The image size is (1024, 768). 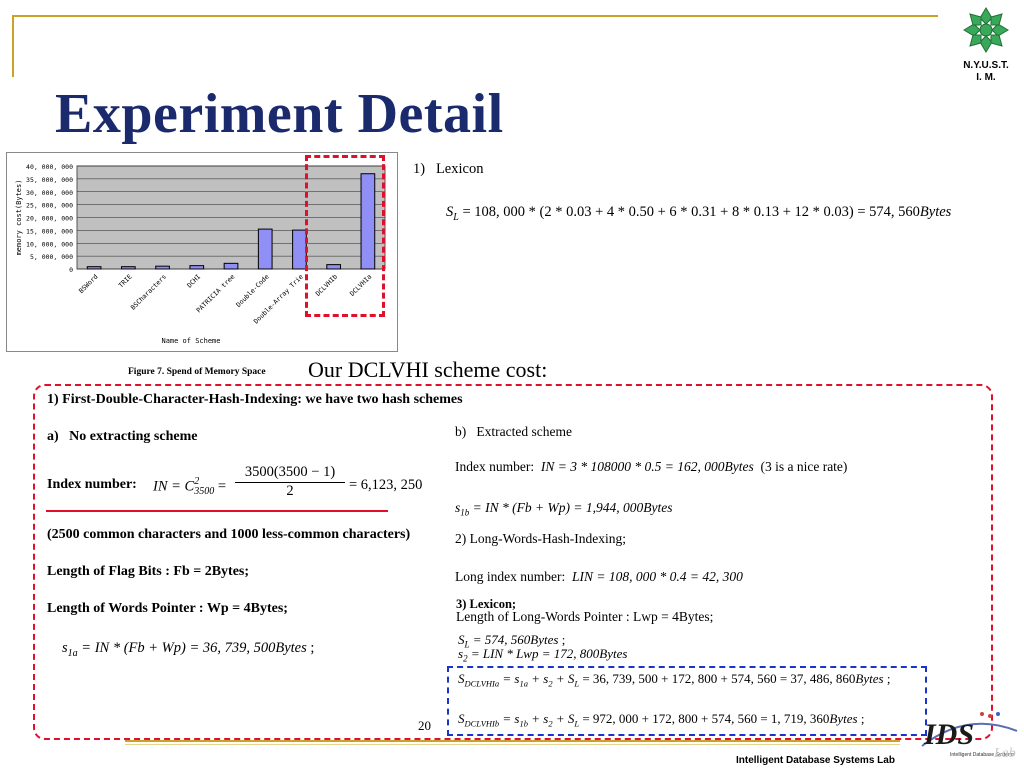 I want to click on section-2-heading: 2) Long-Words-Hash-Indexing;, so click(x=540, y=538).